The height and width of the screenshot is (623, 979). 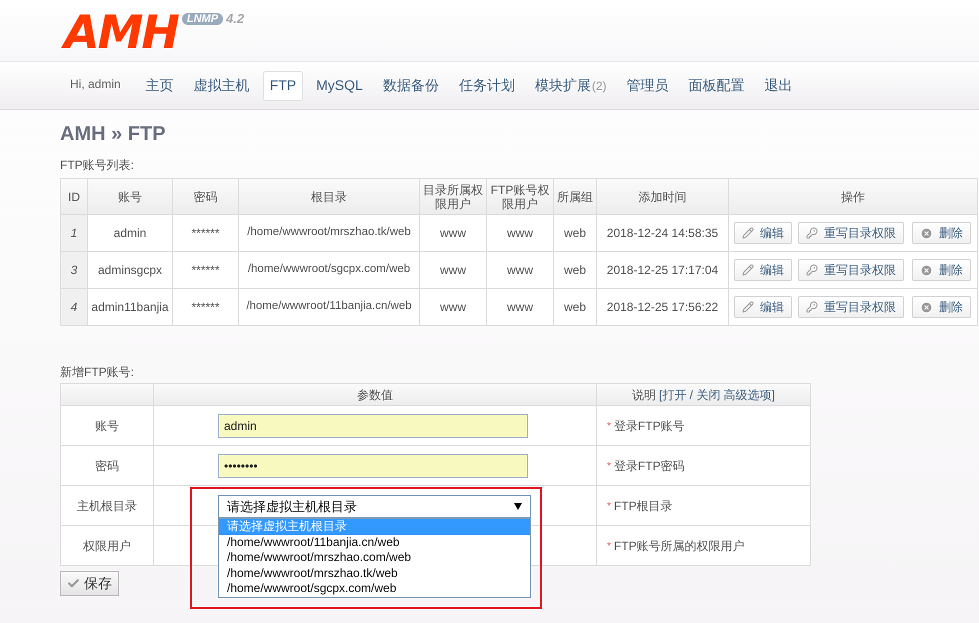 I want to click on column-header: FTP账号权限用户, so click(x=520, y=196).